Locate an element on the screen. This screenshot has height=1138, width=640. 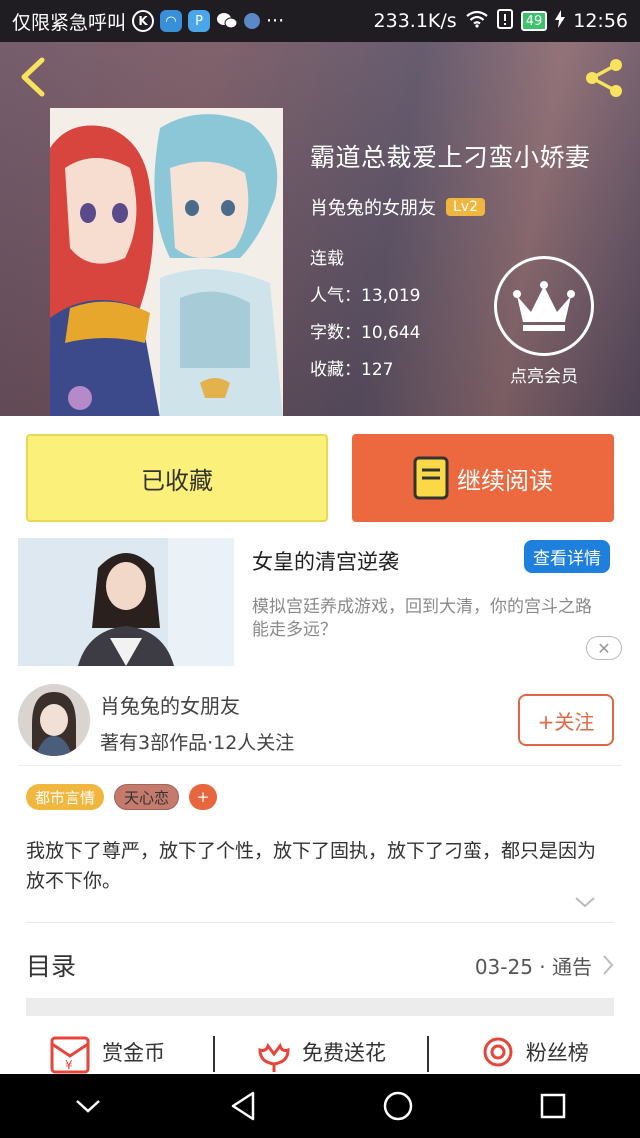
network-speed: 233.1K/s is located at coordinates (415, 21).